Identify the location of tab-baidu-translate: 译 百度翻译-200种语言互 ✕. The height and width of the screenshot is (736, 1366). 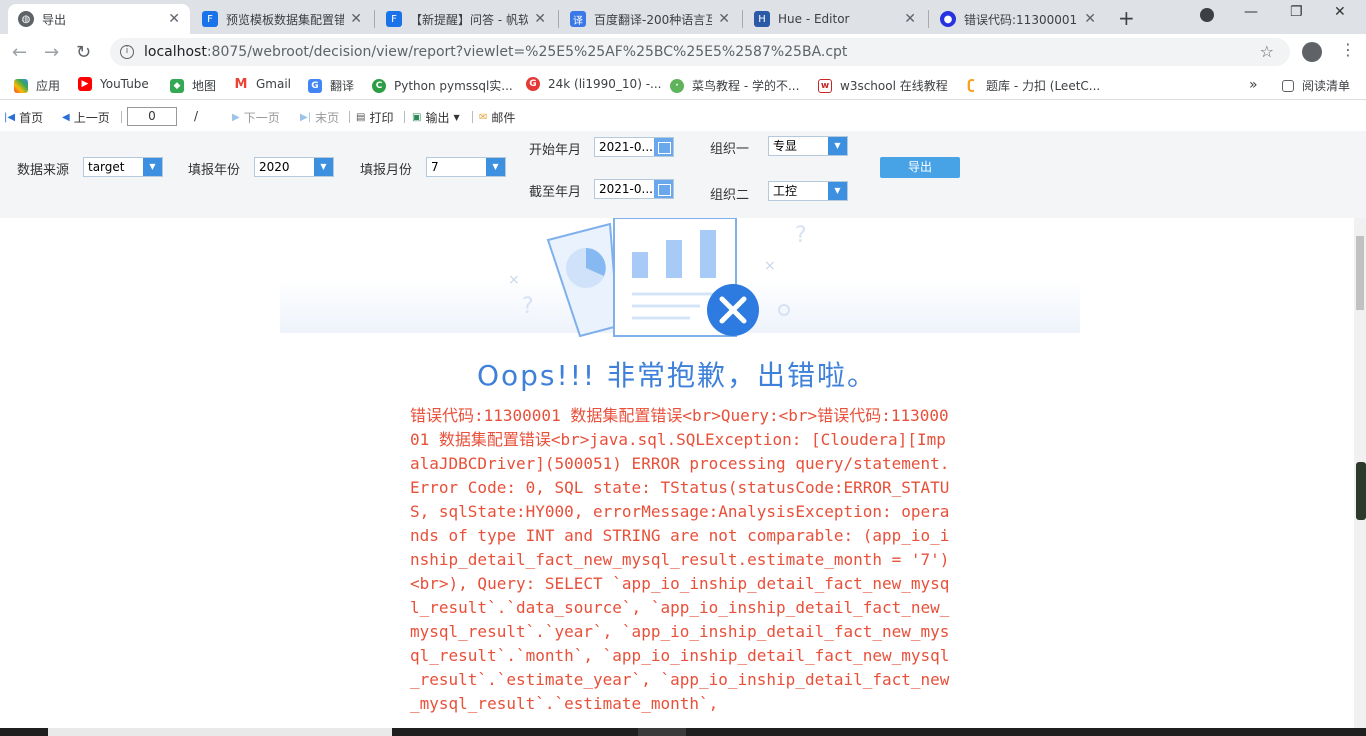
(650, 19).